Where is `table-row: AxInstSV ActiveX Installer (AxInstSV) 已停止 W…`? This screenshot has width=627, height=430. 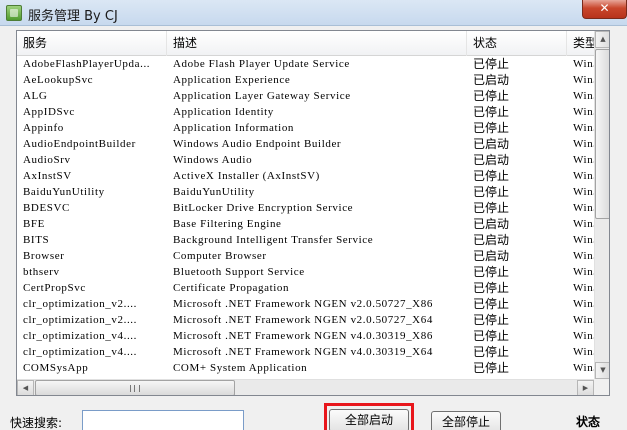 table-row: AxInstSV ActiveX Installer (AxInstSV) 已停止 W… is located at coordinates (306, 176).